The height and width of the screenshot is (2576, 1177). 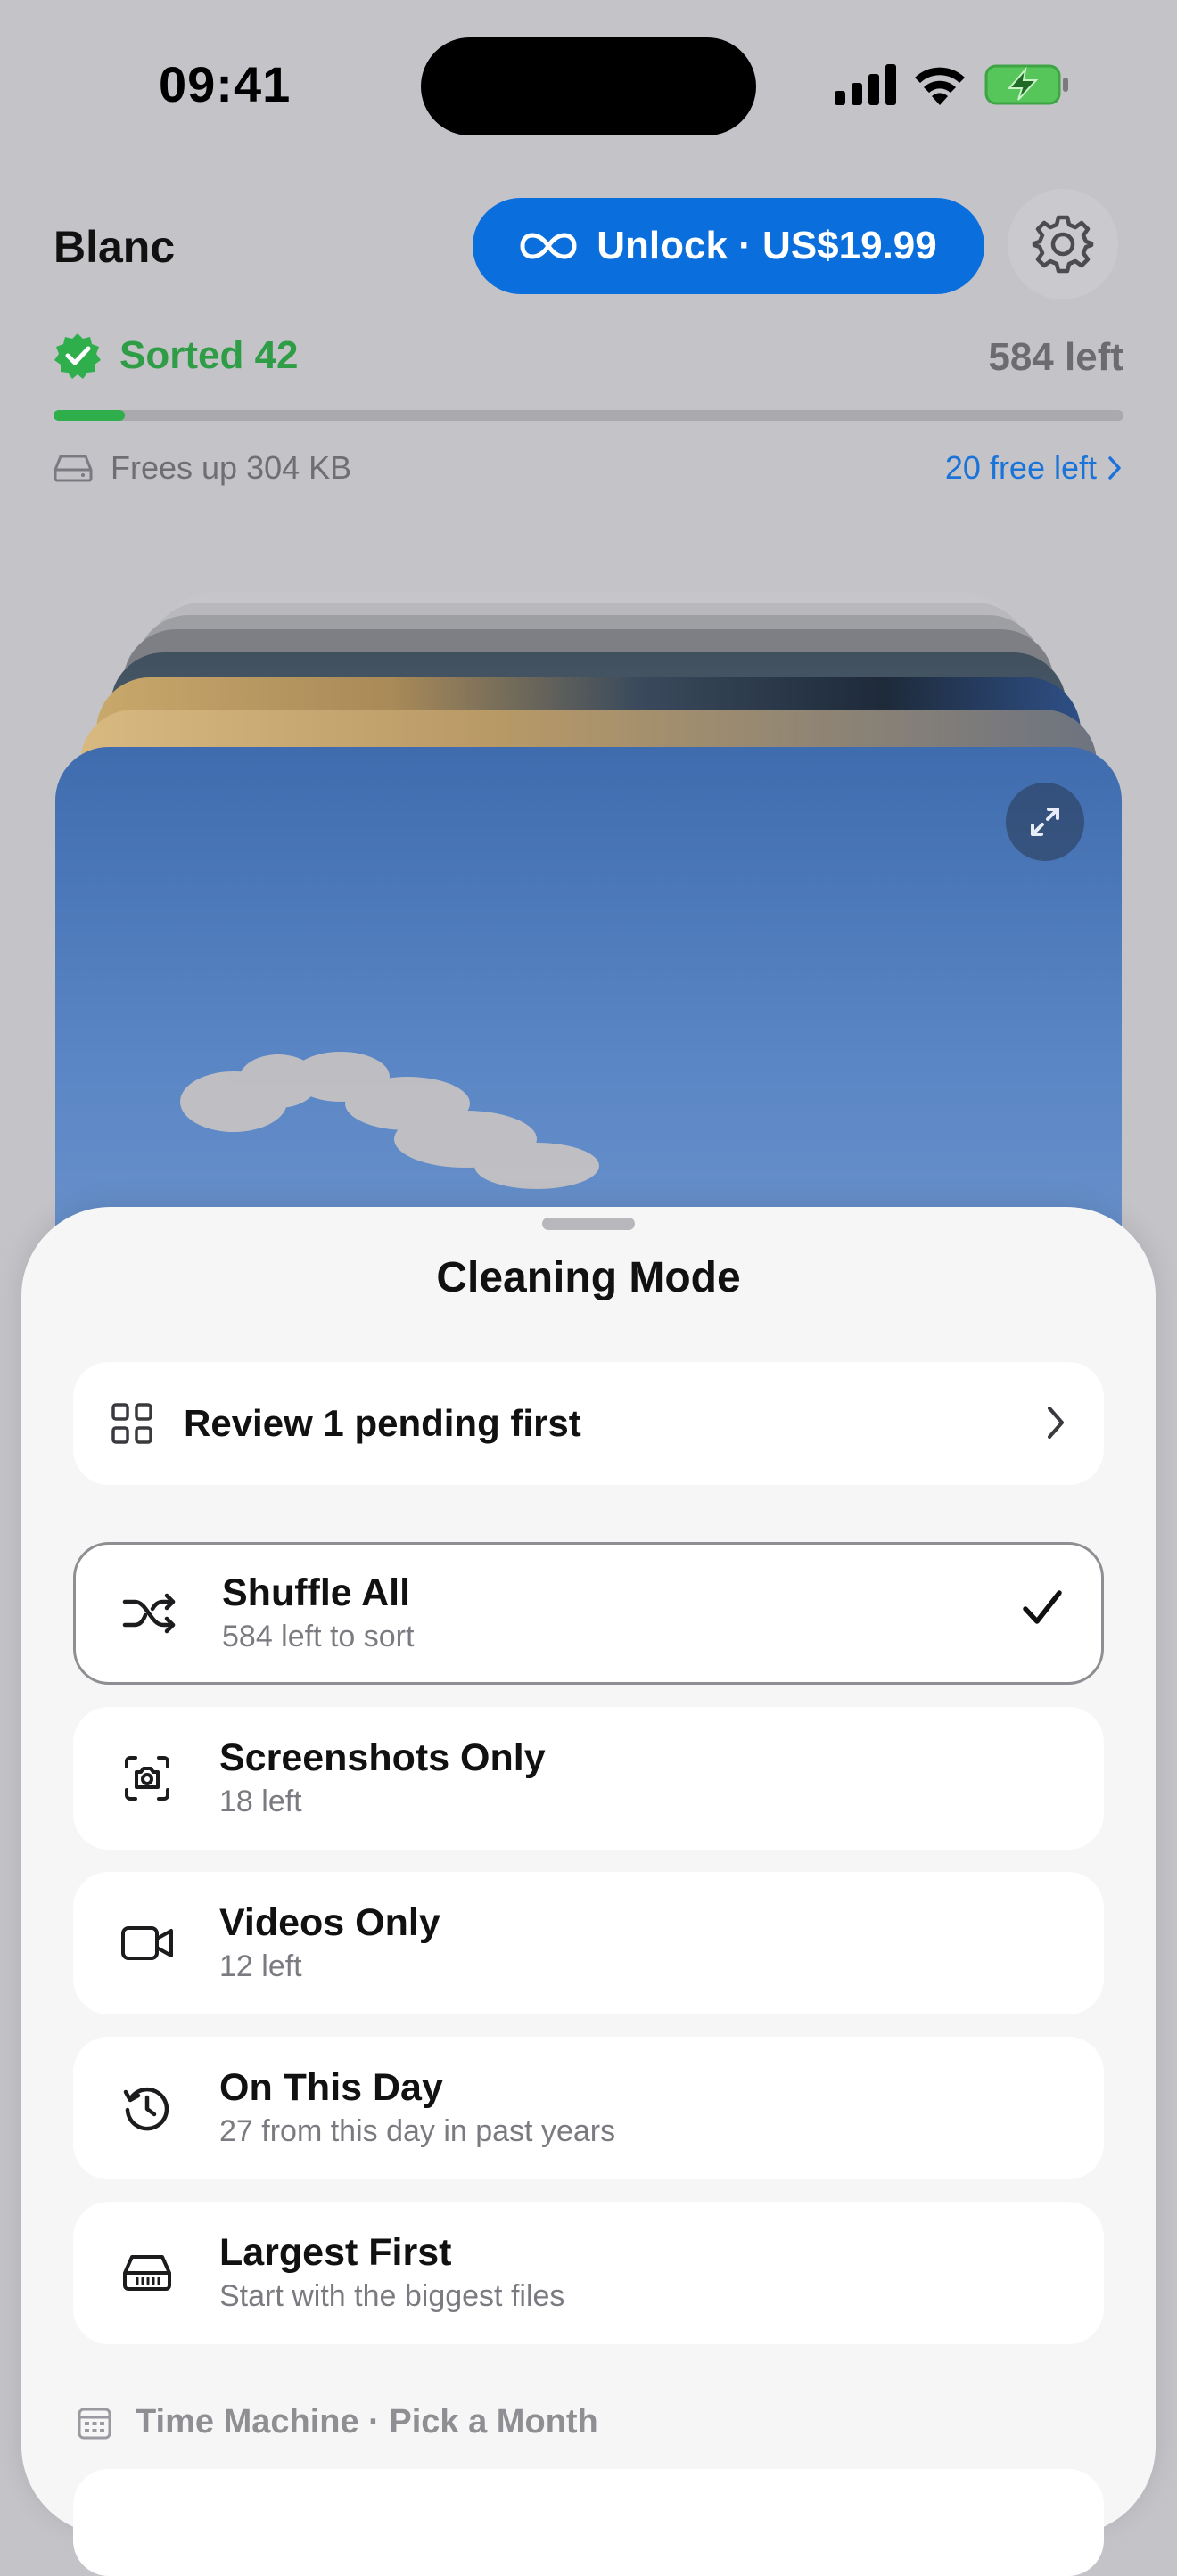 What do you see at coordinates (589, 416) in the screenshot?
I see `progress-bar` at bounding box center [589, 416].